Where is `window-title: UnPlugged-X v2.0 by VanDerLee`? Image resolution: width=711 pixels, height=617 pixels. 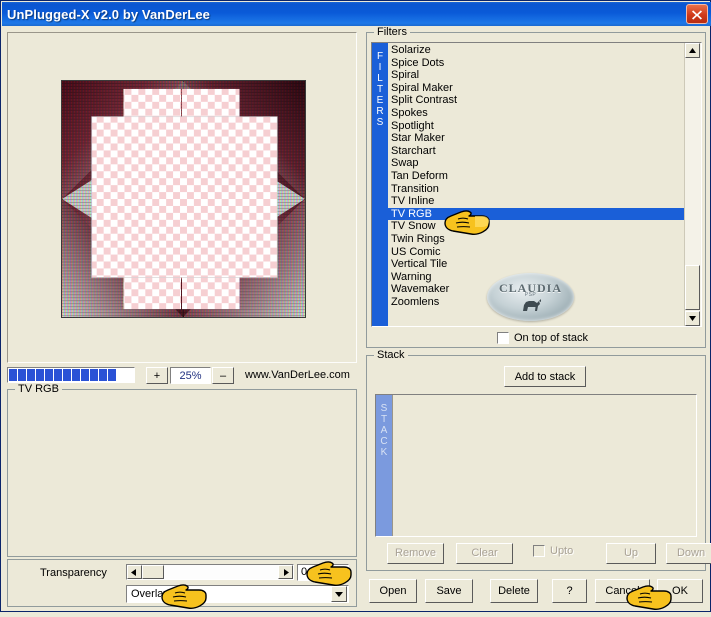
window-title: UnPlugged-X v2.0 by VanDerLee is located at coordinates (109, 14).